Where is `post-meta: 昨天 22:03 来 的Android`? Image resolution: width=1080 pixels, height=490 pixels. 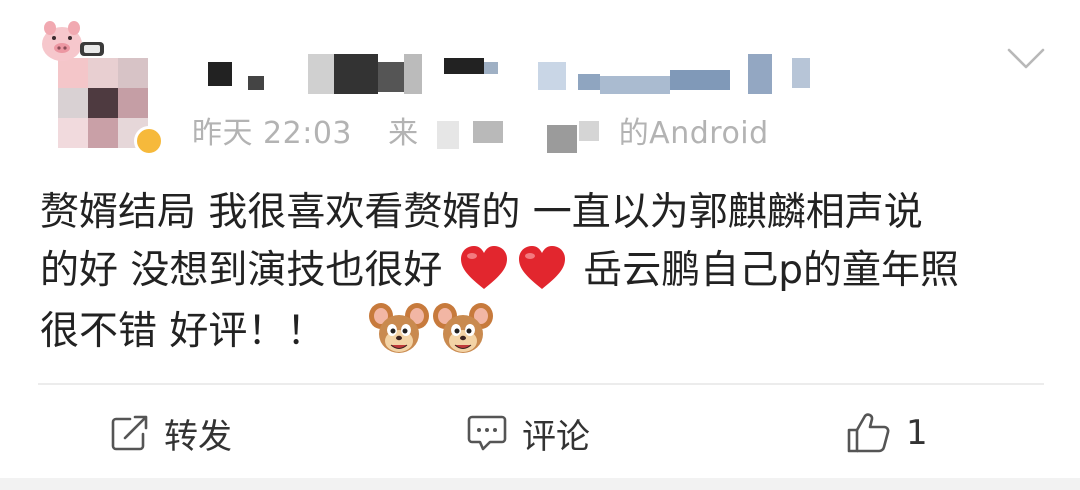
post-meta: 昨天 22:03 来 的Android is located at coordinates (480, 130).